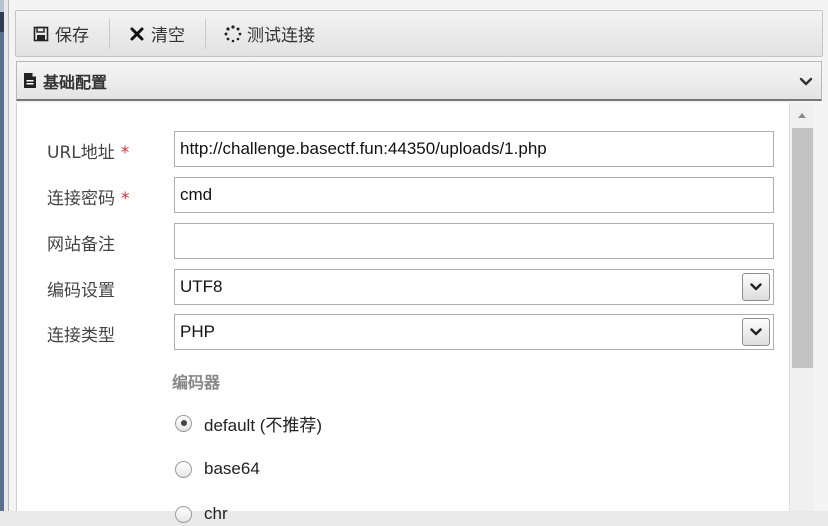 The image size is (828, 526). Describe the element at coordinates (281, 36) in the screenshot. I see `test-connection-label: 测试连接` at that location.